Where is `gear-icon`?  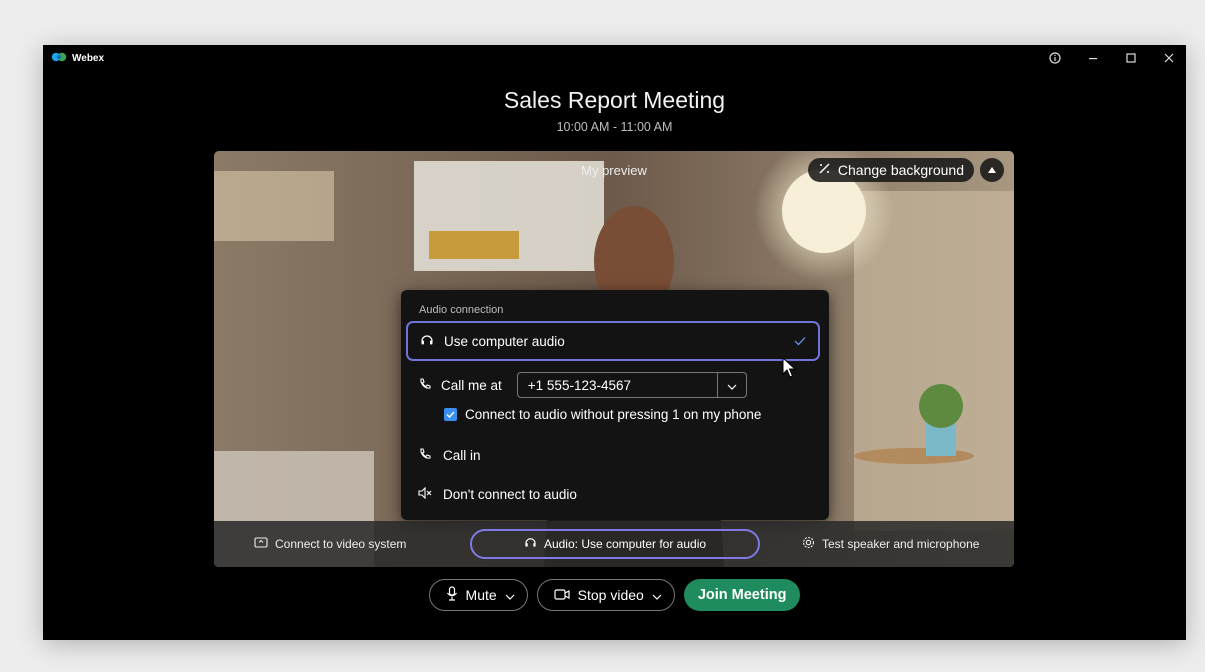
gear-icon is located at coordinates (808, 544).